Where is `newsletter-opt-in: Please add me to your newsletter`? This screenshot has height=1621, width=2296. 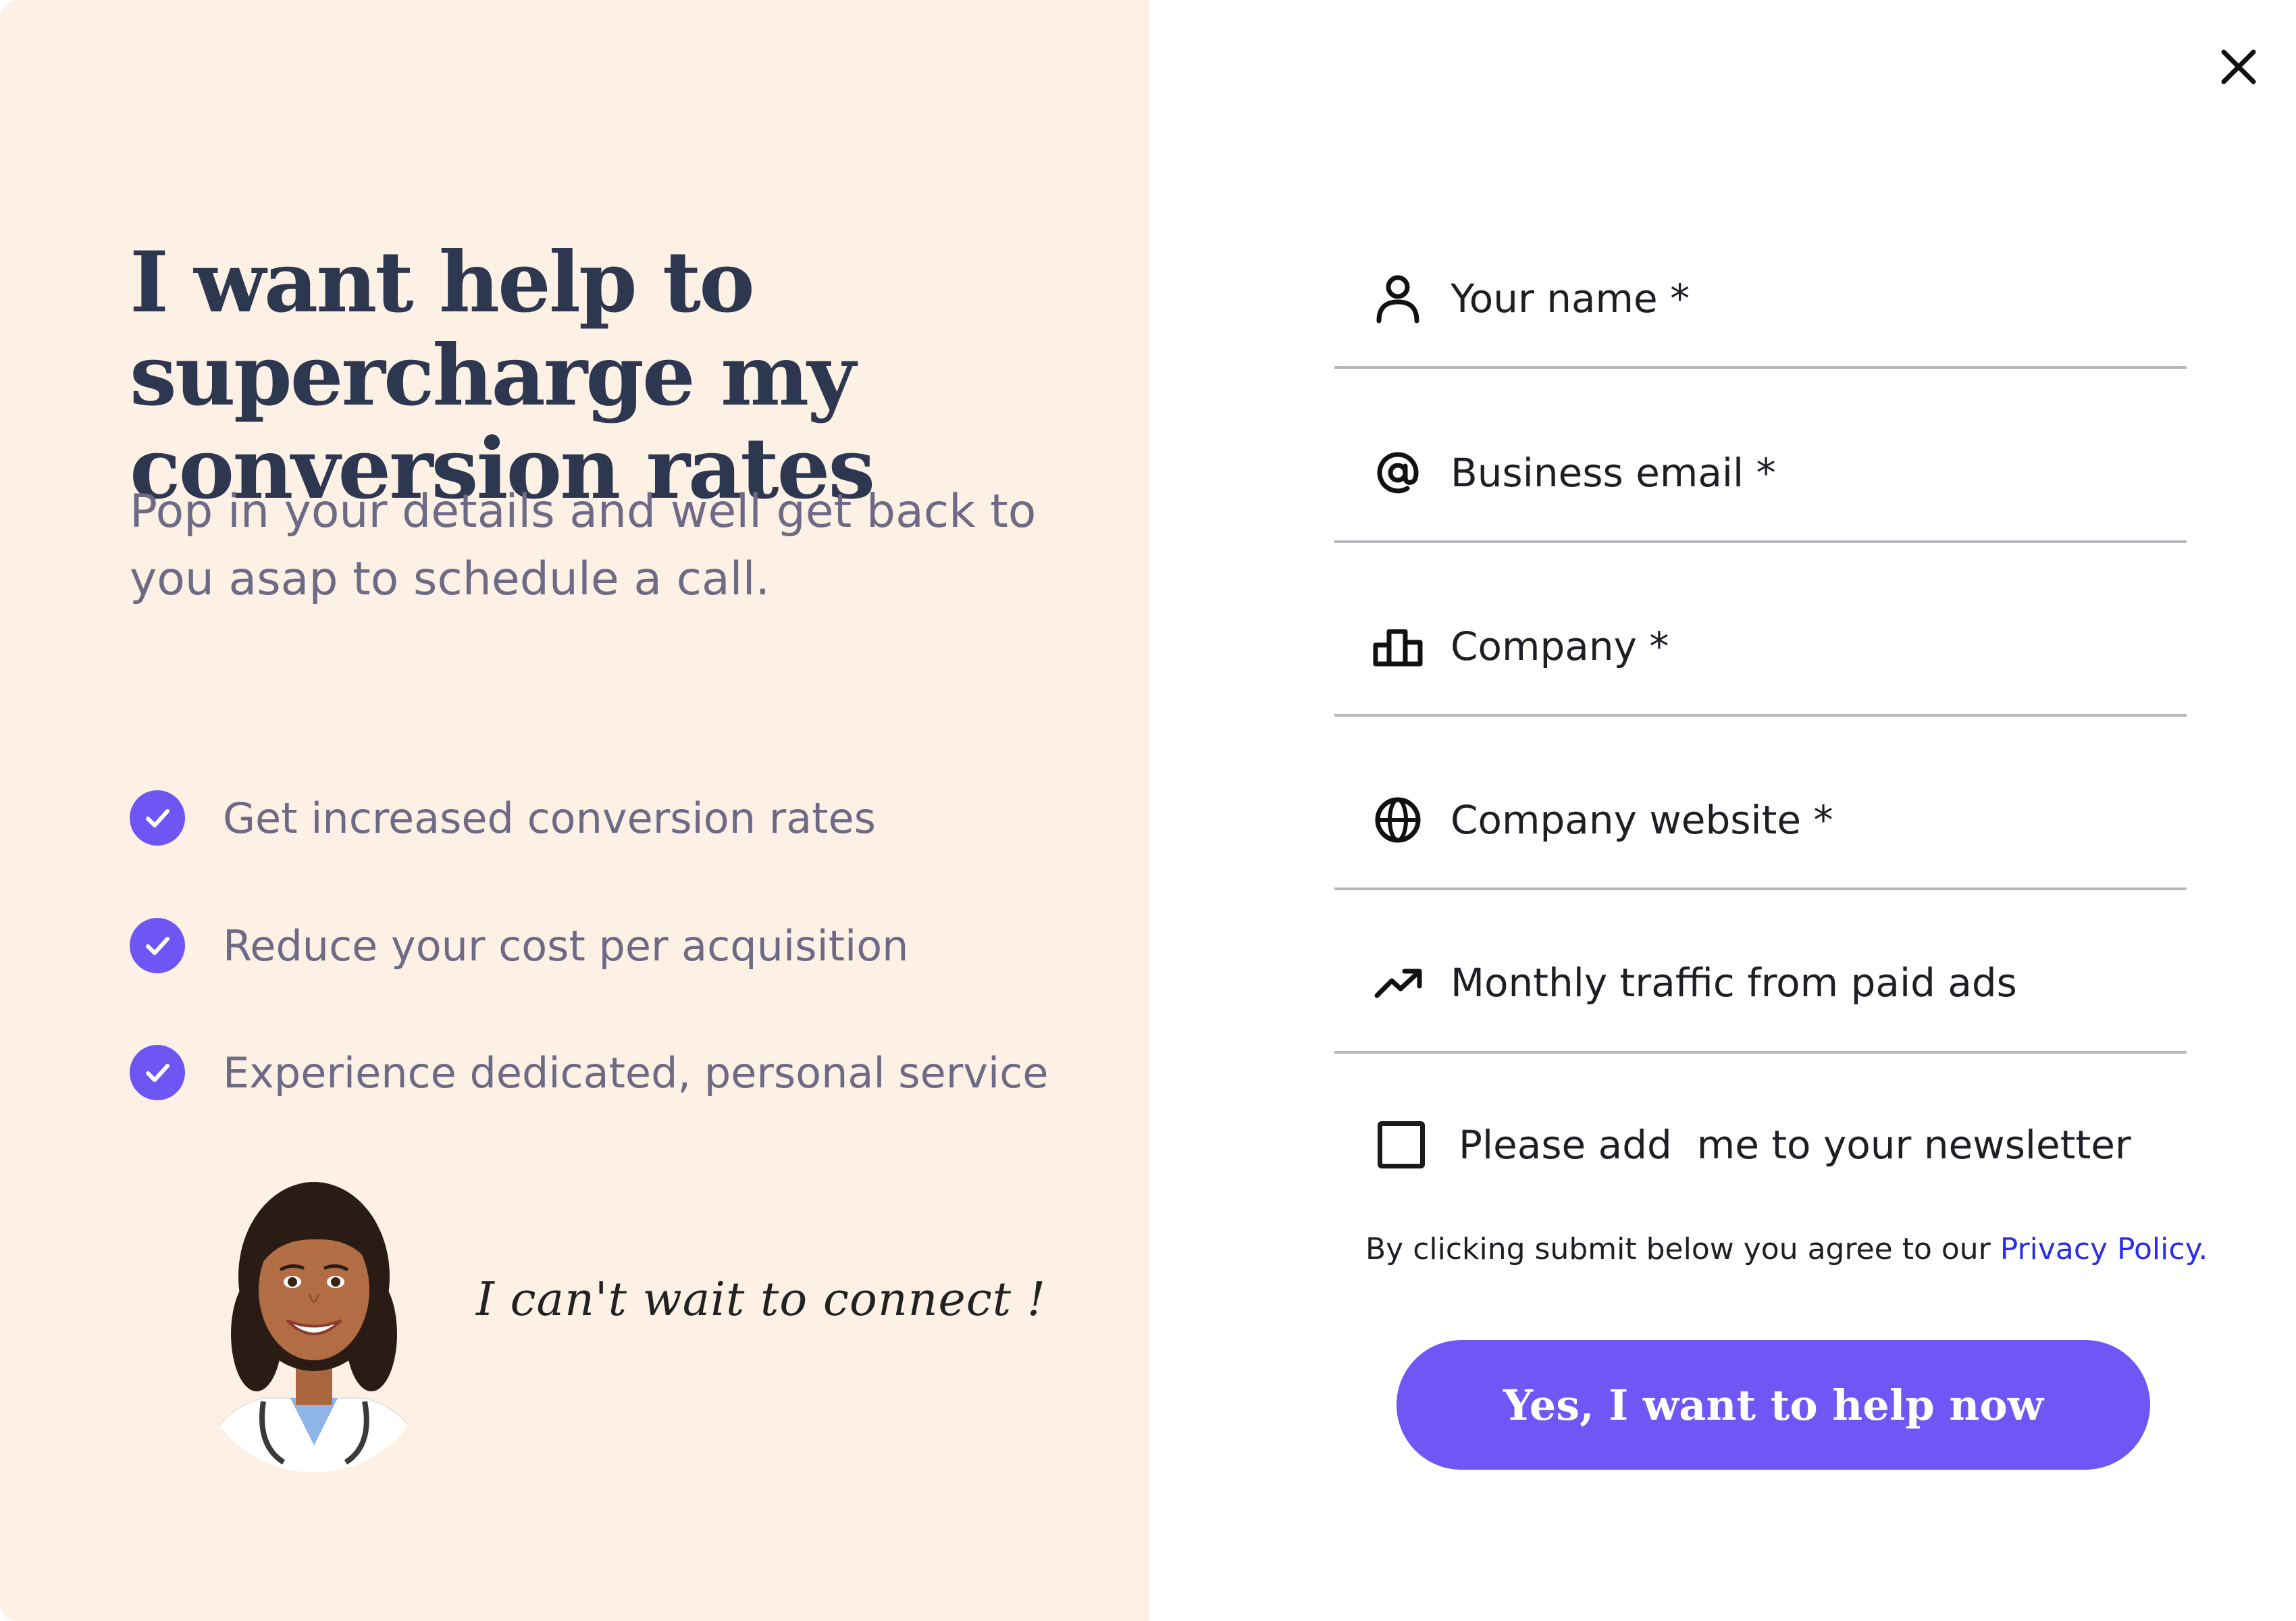 newsletter-opt-in: Please add me to your newsletter is located at coordinates (1754, 1145).